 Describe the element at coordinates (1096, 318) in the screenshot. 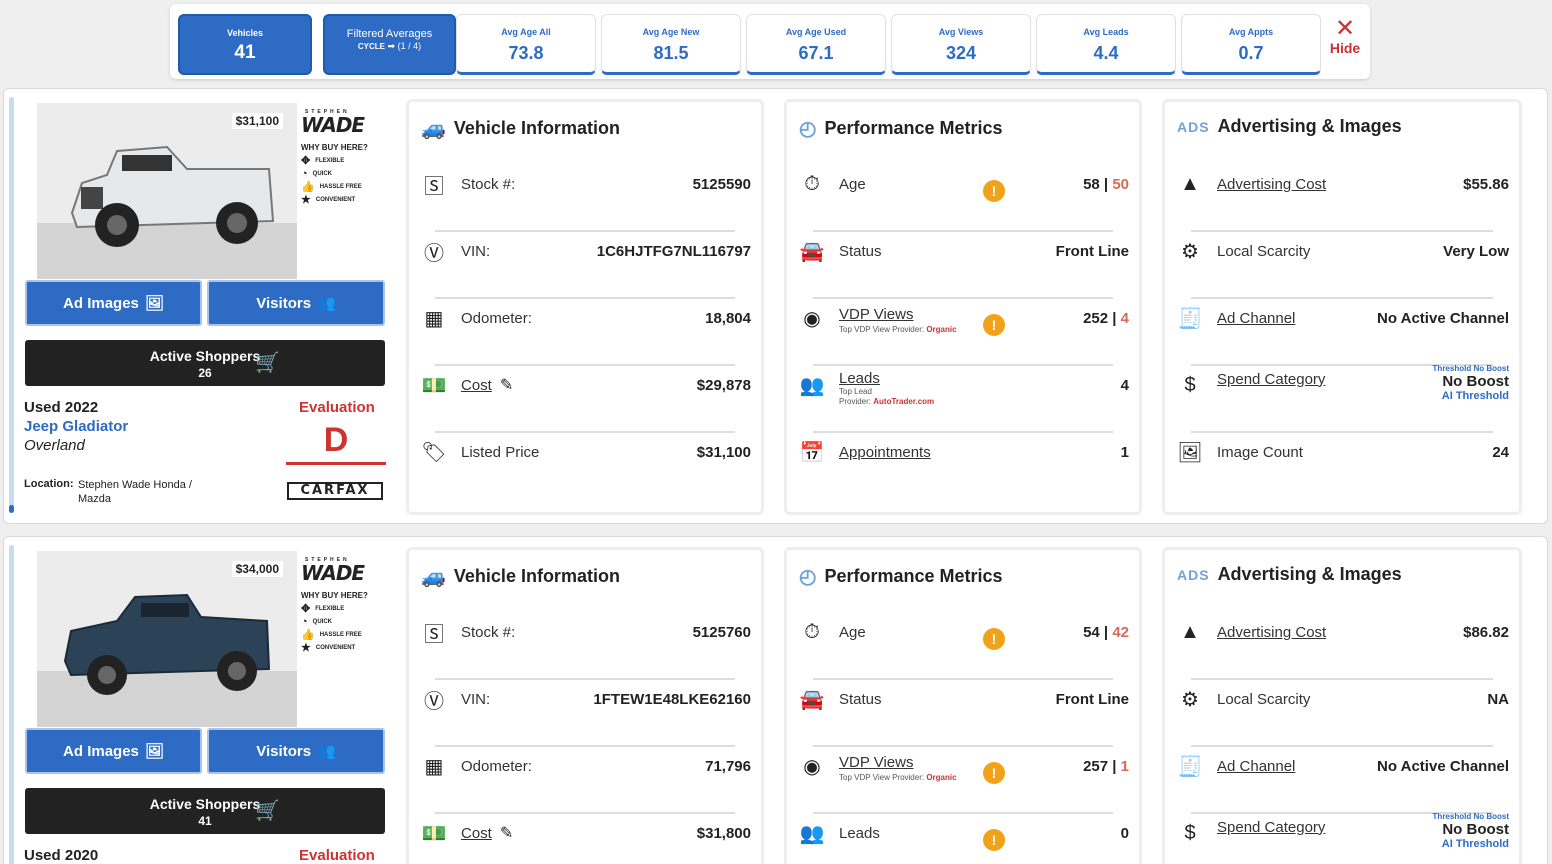

I see `vdp-value: 252` at that location.